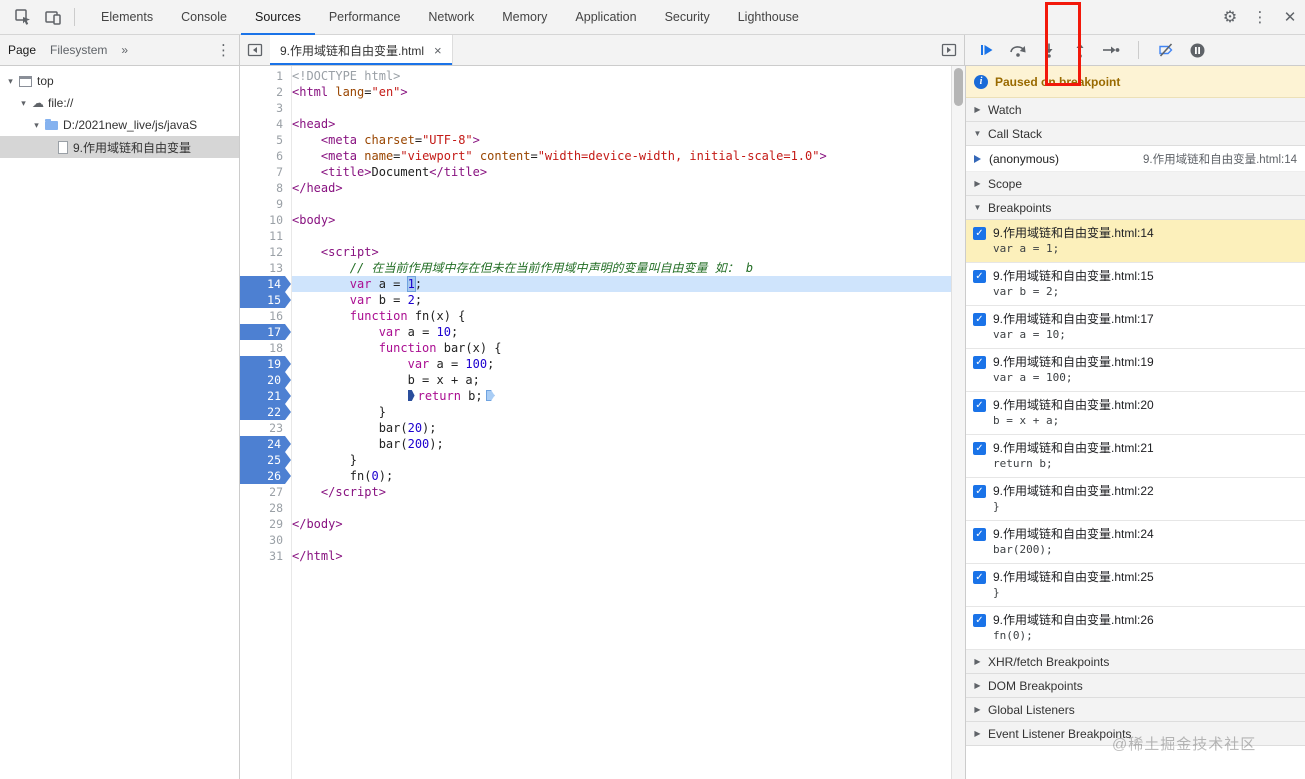  What do you see at coordinates (621, 172) in the screenshot?
I see `code-line-7: <title>Document</title>` at bounding box center [621, 172].